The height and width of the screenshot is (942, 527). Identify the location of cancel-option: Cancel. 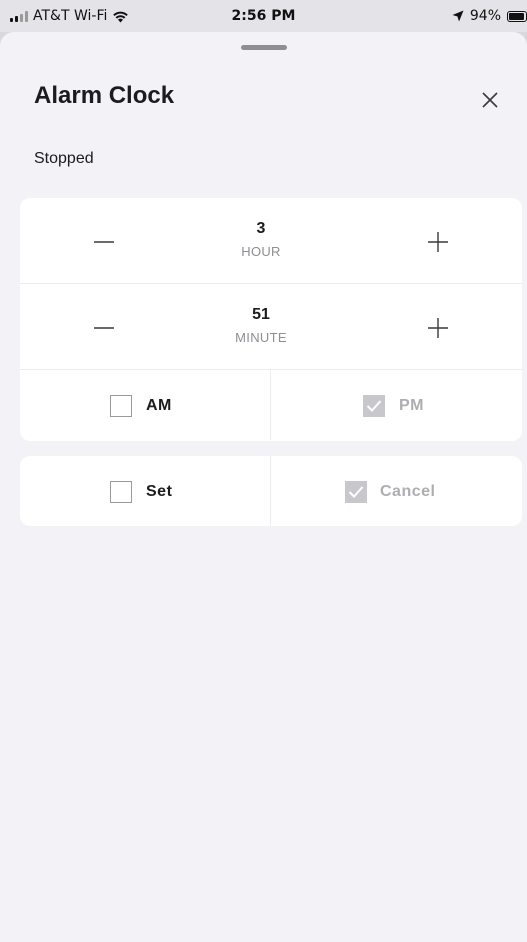
(396, 491).